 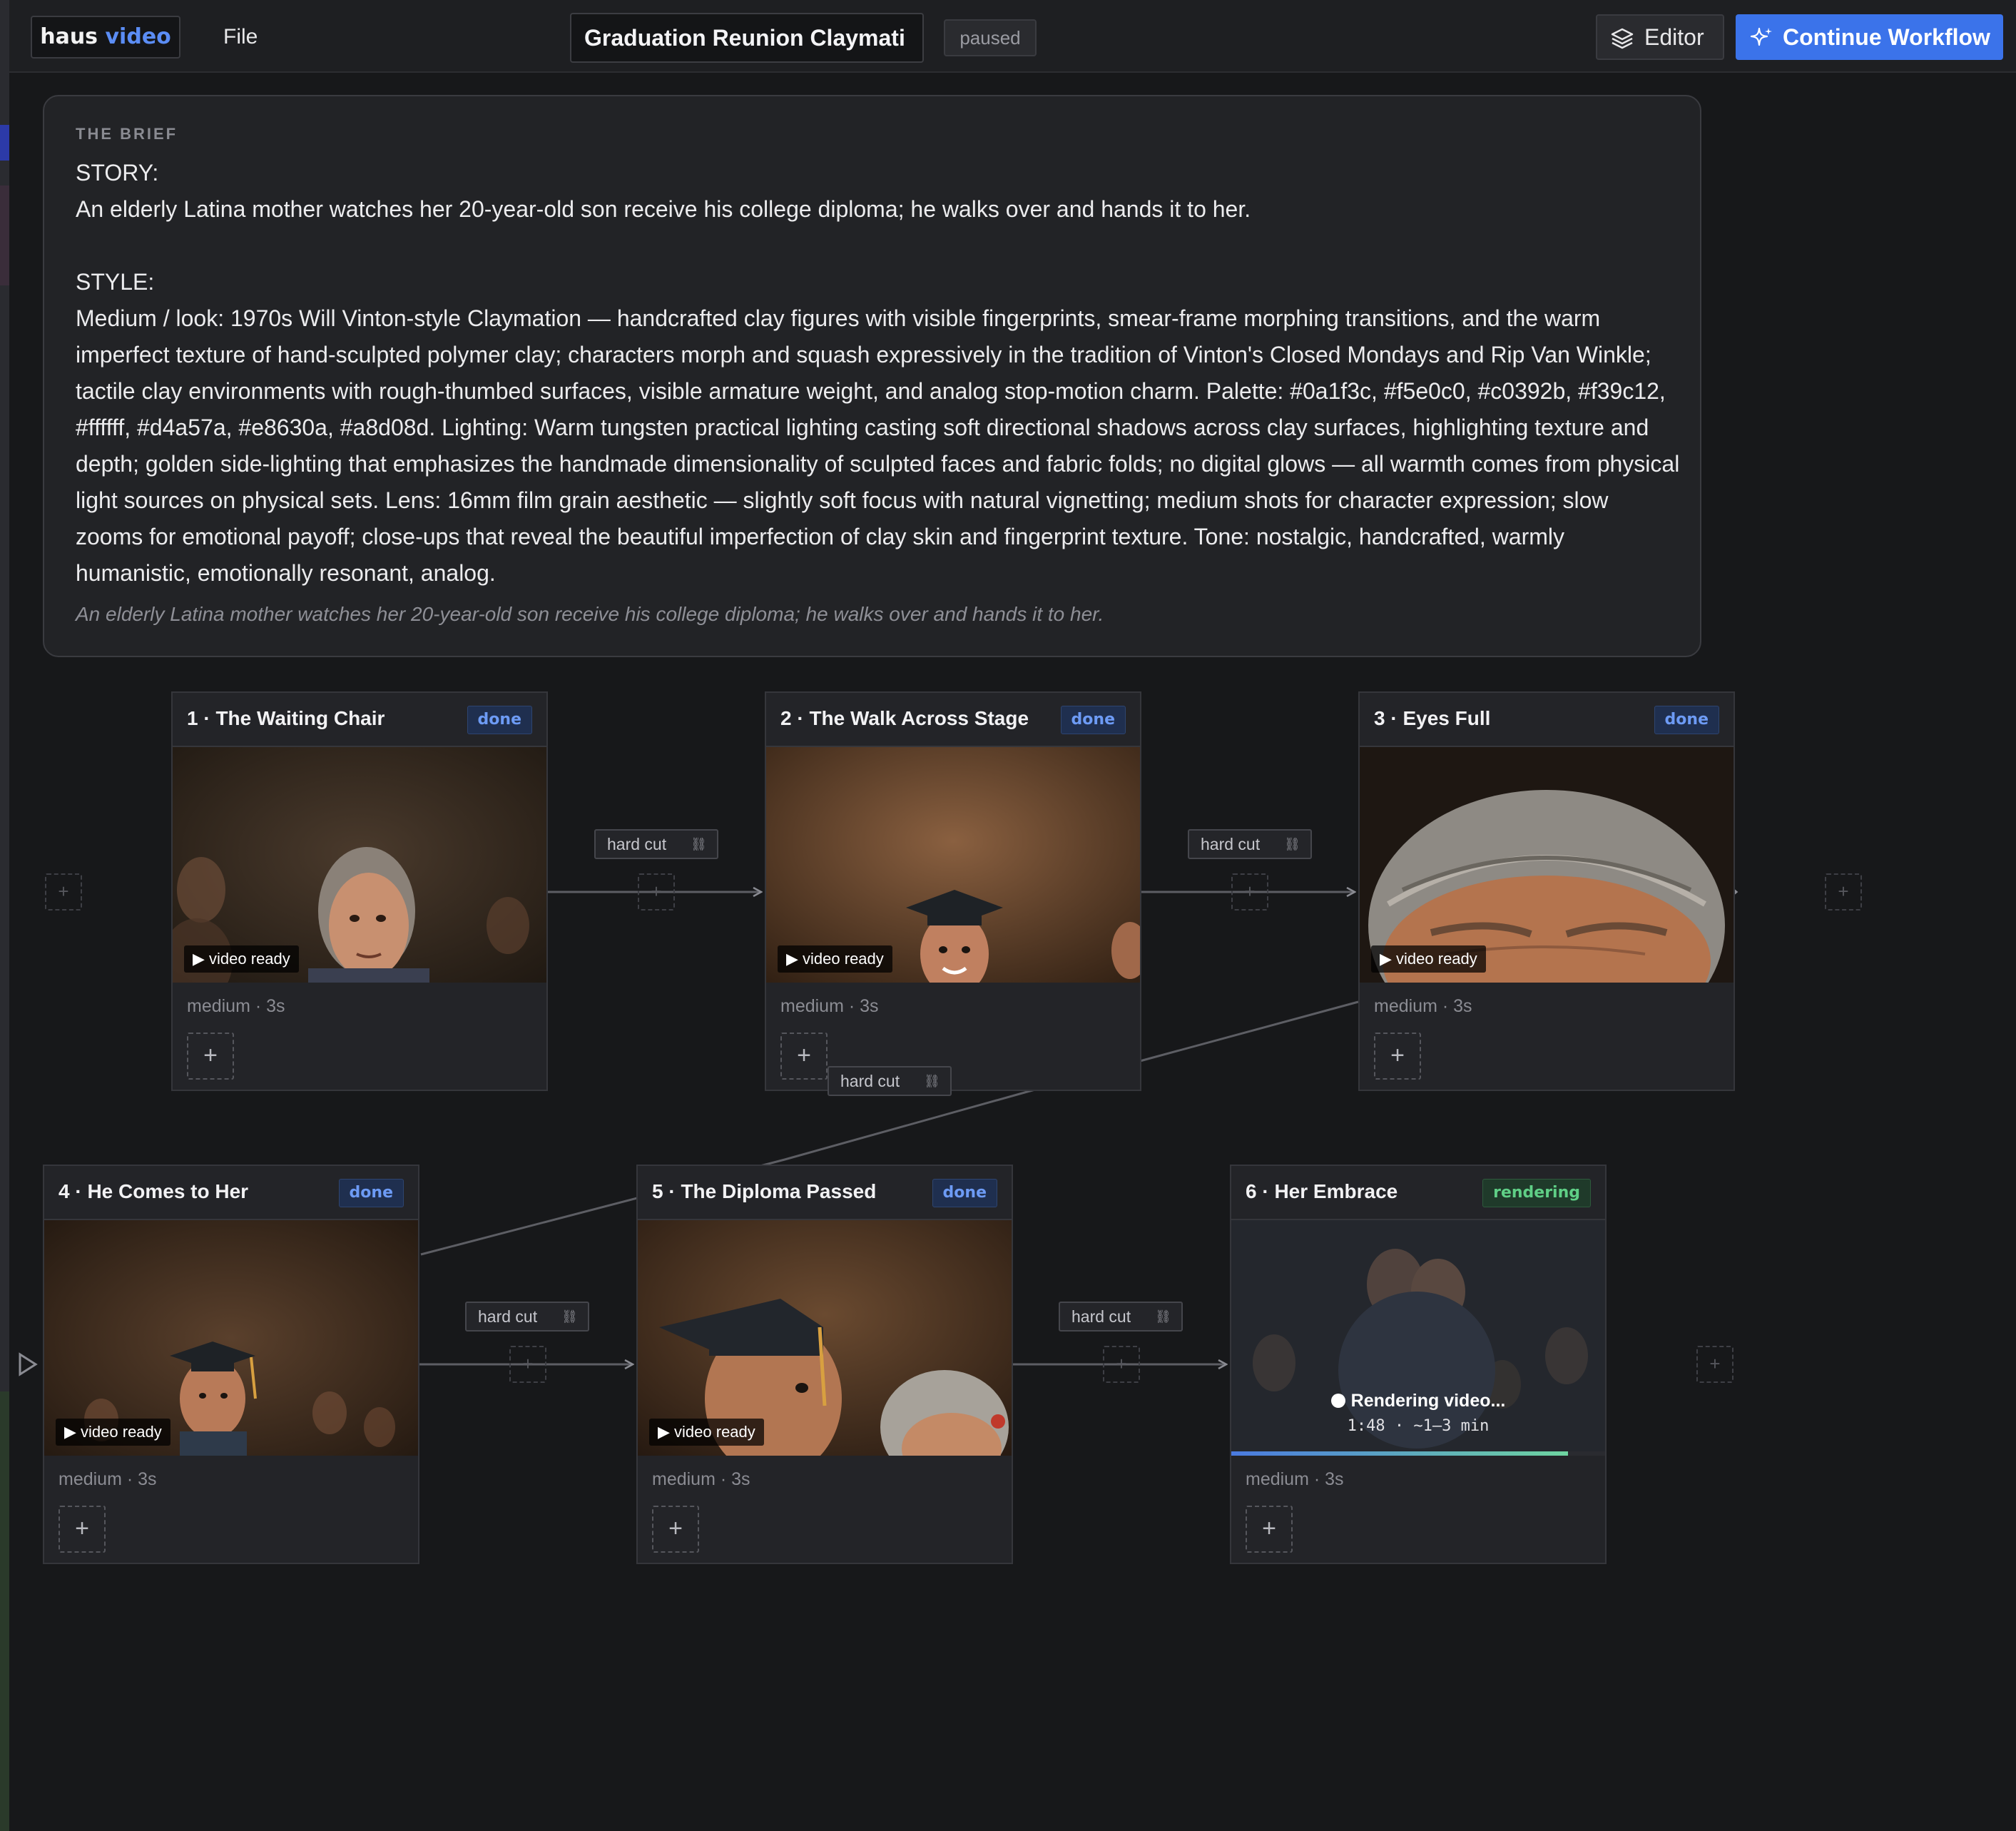 I want to click on insert-shot-after-6-button: +, so click(x=1715, y=1364).